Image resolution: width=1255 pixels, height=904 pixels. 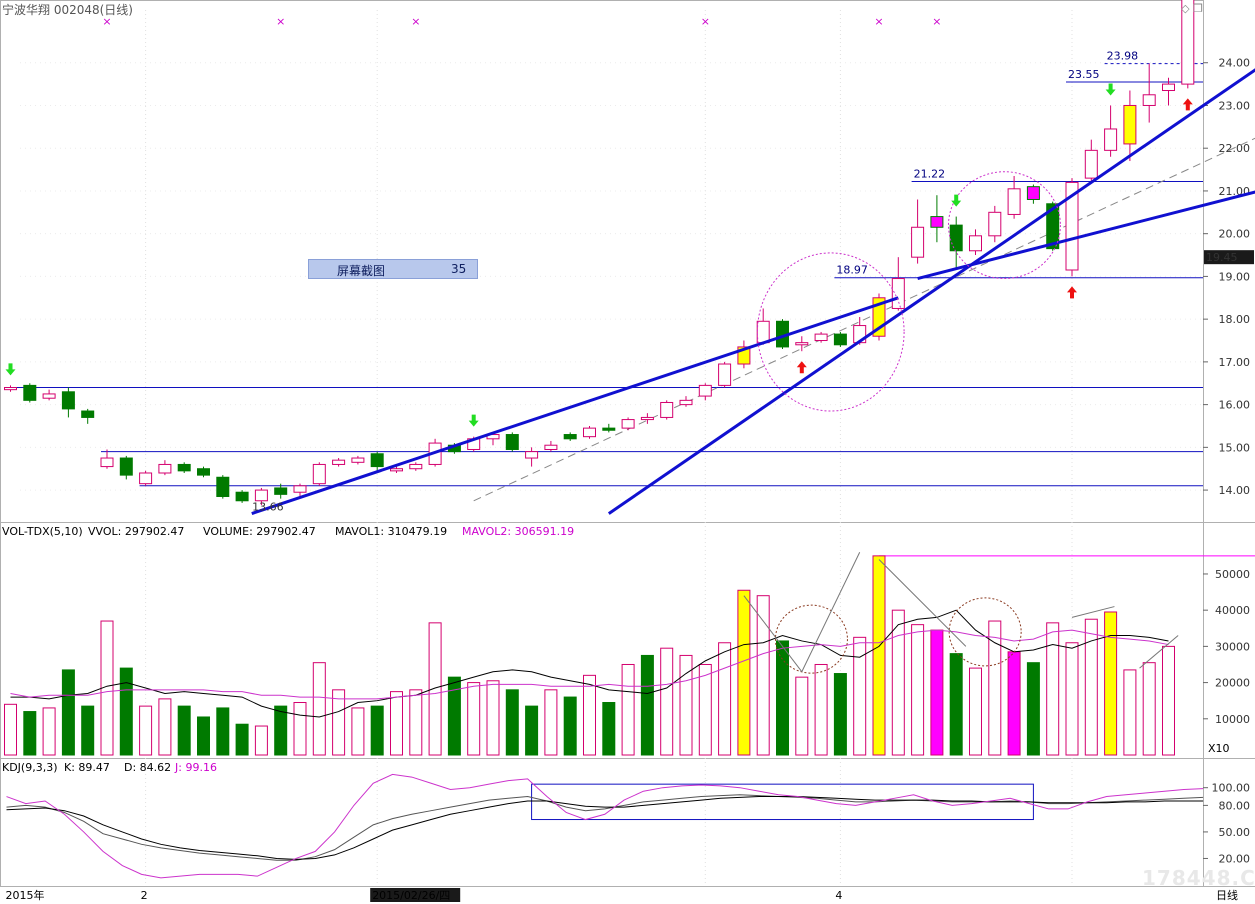 What do you see at coordinates (1192, 8) in the screenshot?
I see `window-controls: ◇ ❐` at bounding box center [1192, 8].